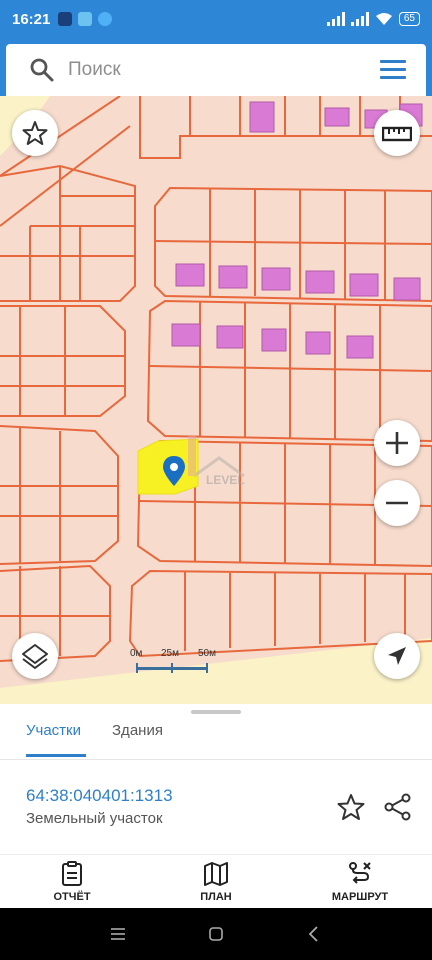 The height and width of the screenshot is (960, 432). I want to click on layers-icon, so click(35, 656).